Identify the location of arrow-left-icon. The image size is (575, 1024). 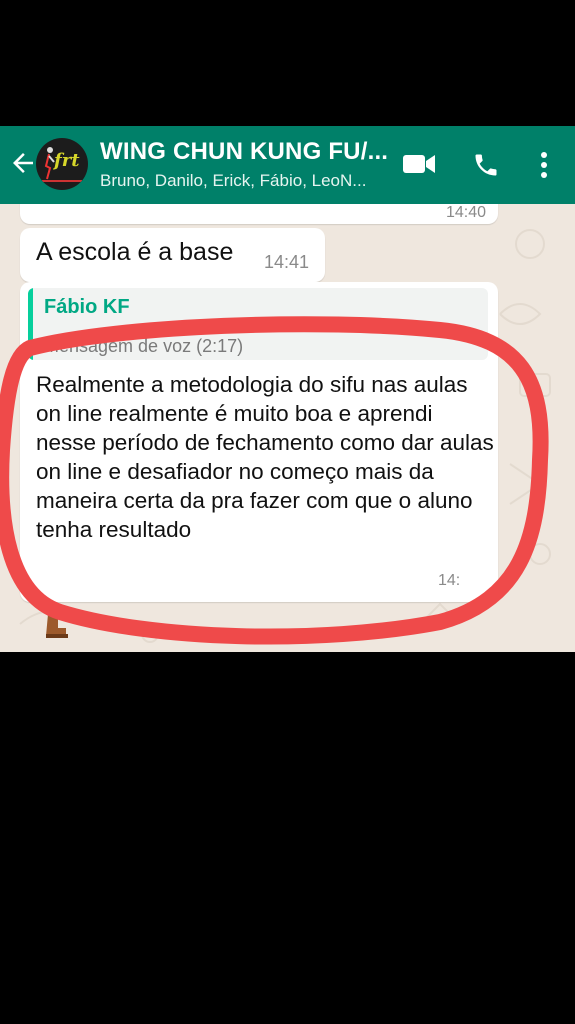
(23, 163).